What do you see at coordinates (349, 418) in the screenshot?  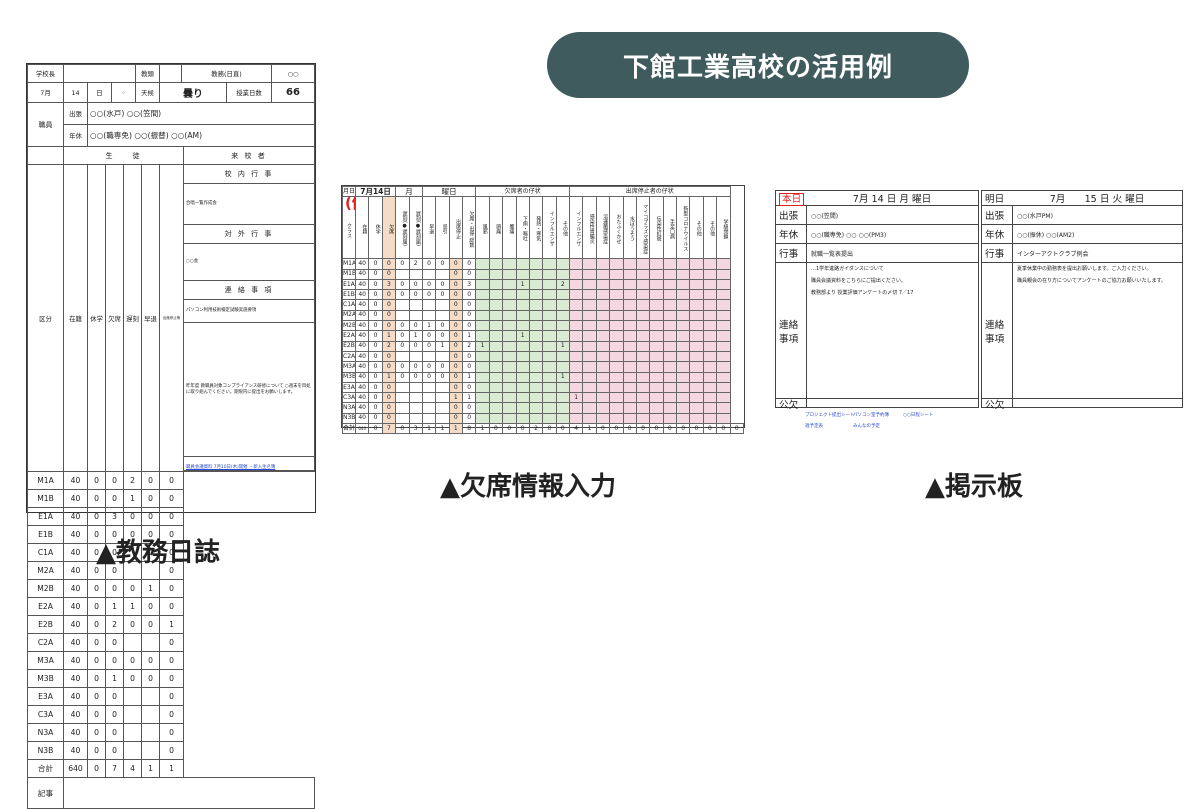 I see `absence-cell: N3B` at bounding box center [349, 418].